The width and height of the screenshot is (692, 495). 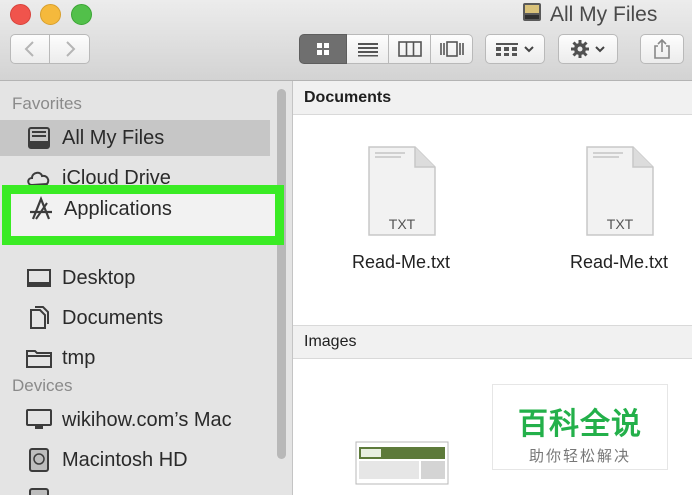 I want to click on sidebar-item-documents: Documents, so click(x=135, y=318).